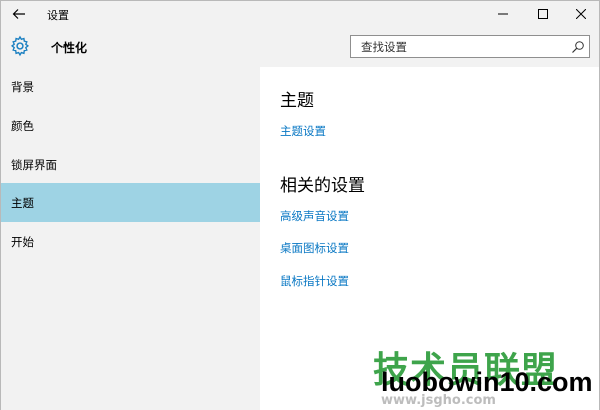 The image size is (600, 410). What do you see at coordinates (58, 15) in the screenshot?
I see `app-title: 设置` at bounding box center [58, 15].